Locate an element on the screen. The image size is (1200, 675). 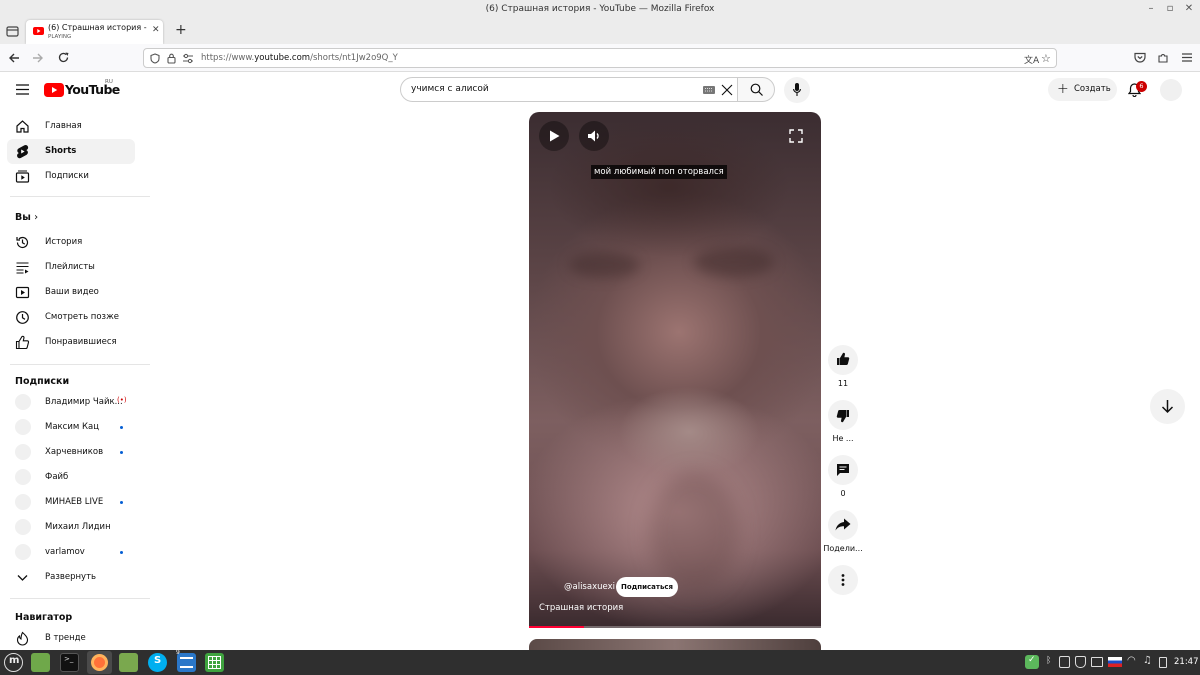
mint-menu-icon: m is located at coordinates (13, 662).